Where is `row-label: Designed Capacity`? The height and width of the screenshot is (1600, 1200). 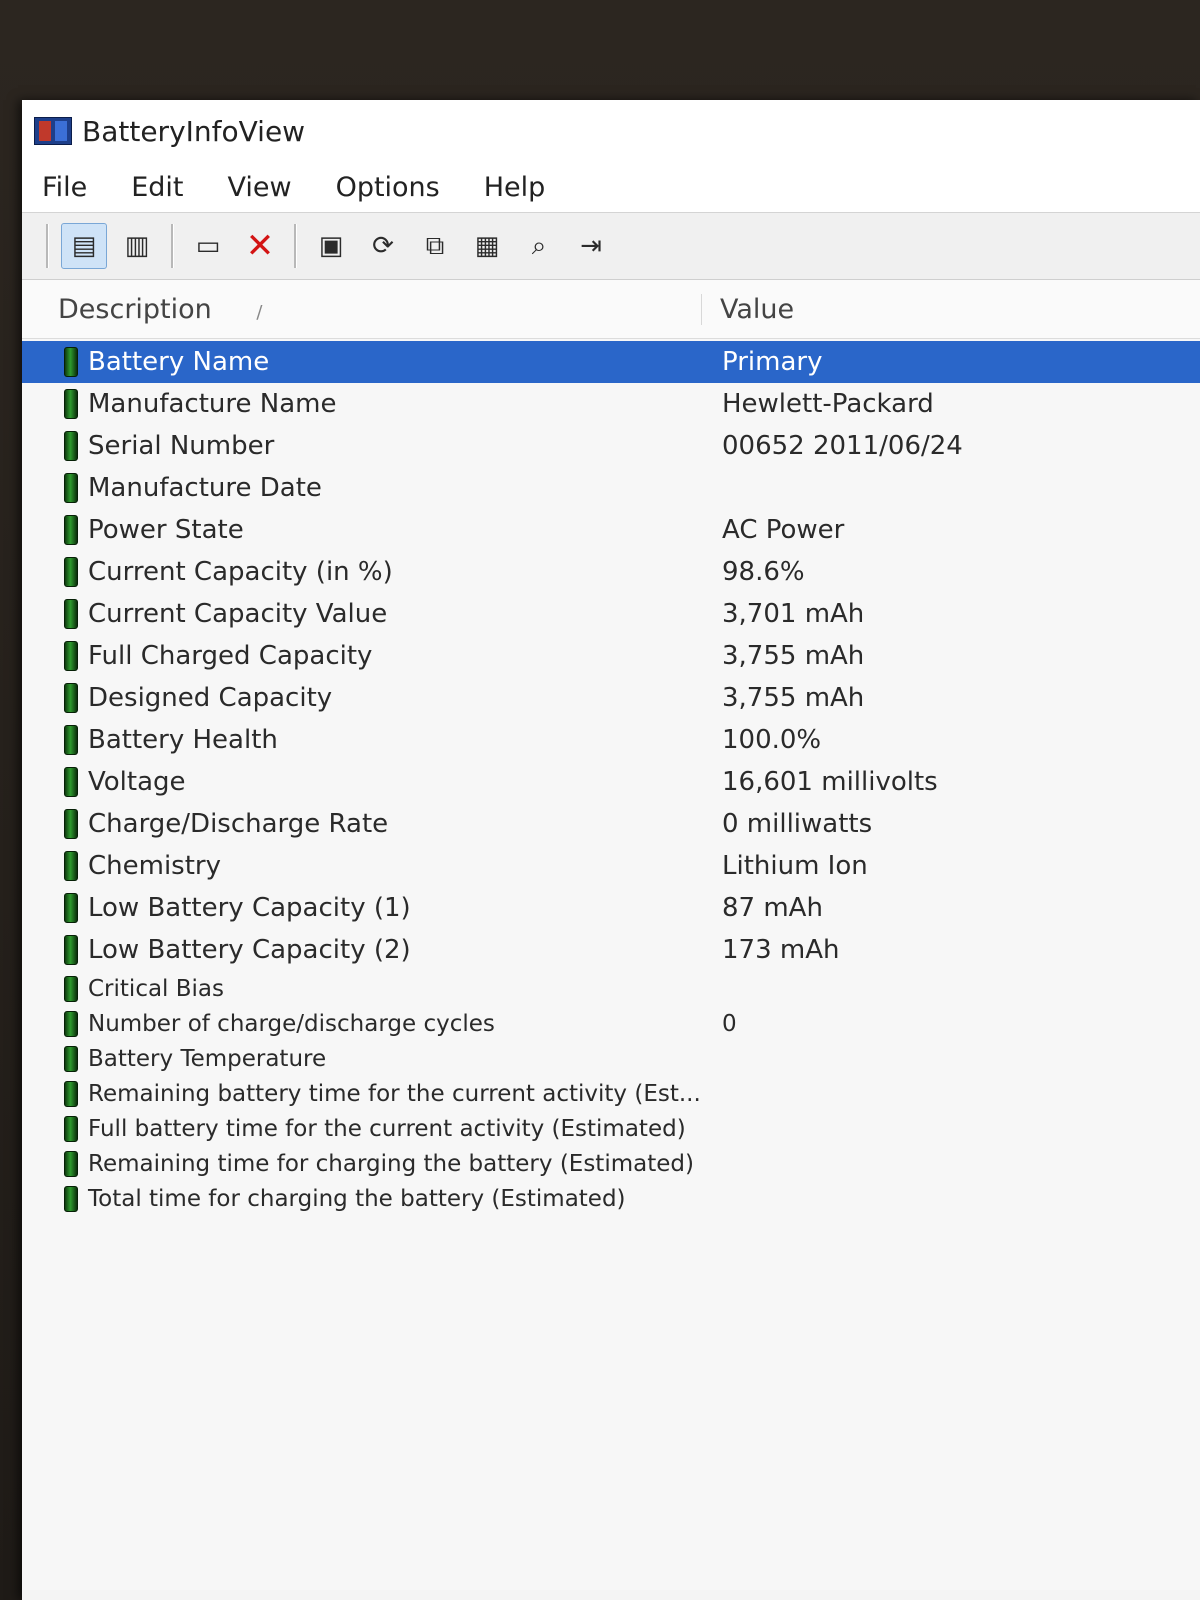
row-label: Designed Capacity is located at coordinates (210, 698).